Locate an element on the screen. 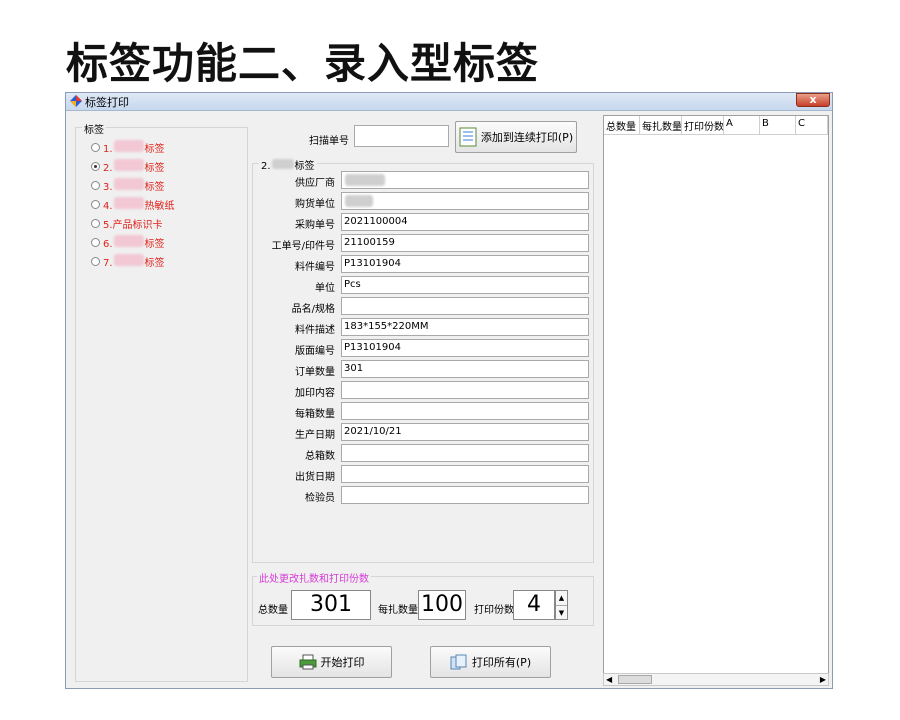 This screenshot has width=900, height=720. field-label: 版面编号 is located at coordinates (315, 351).